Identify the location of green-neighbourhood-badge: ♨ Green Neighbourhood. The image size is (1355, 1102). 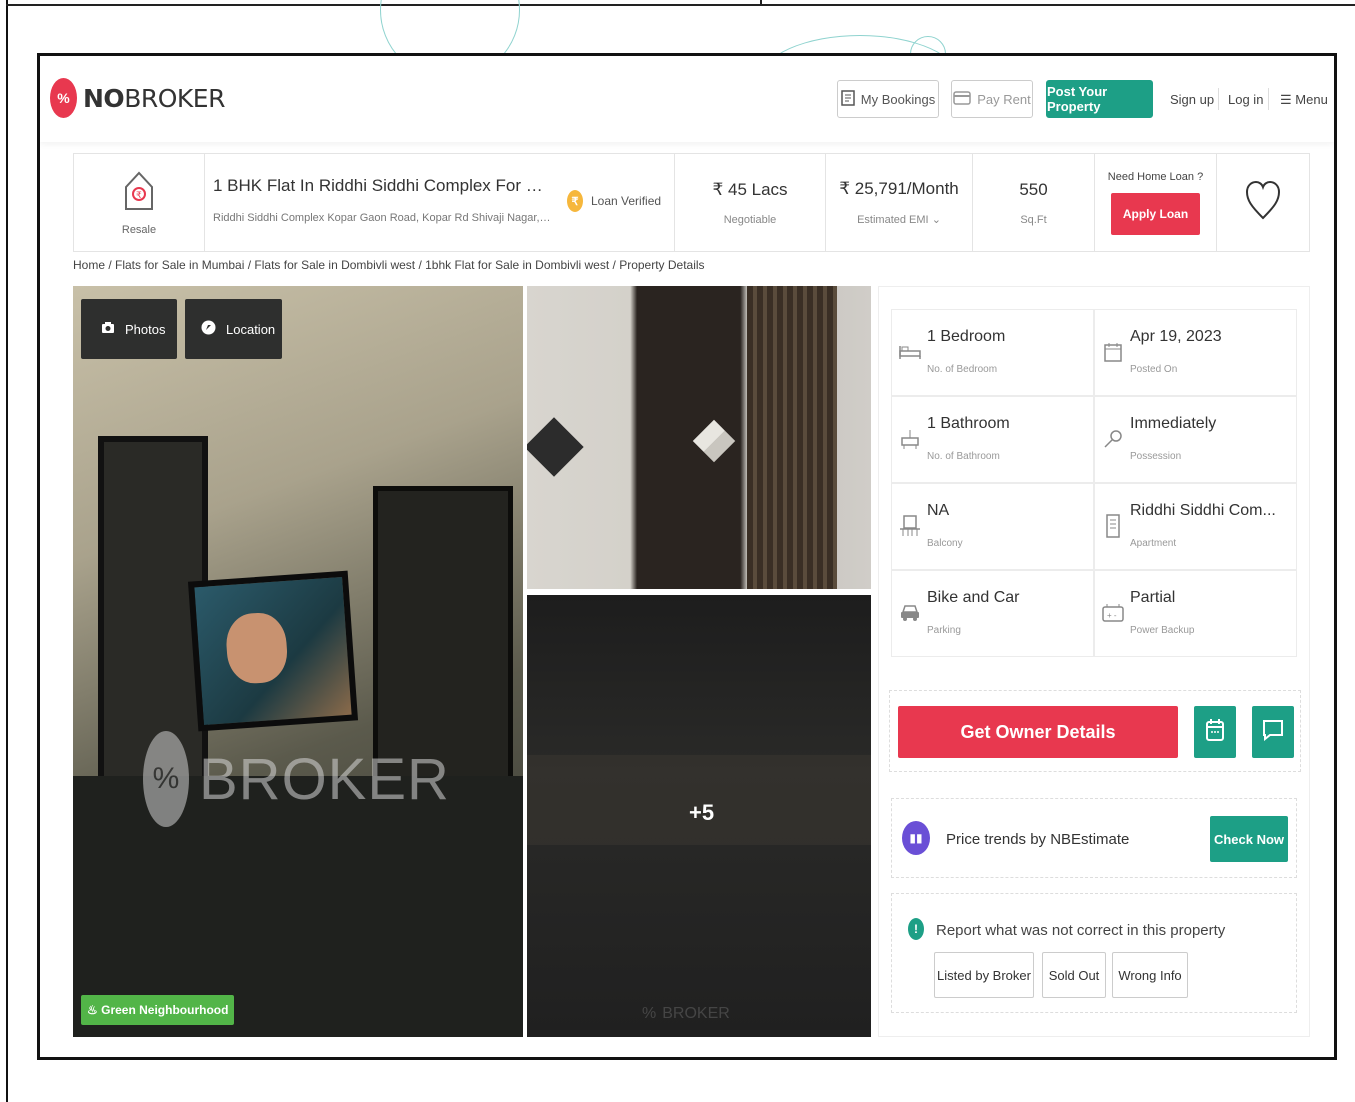
(158, 1010).